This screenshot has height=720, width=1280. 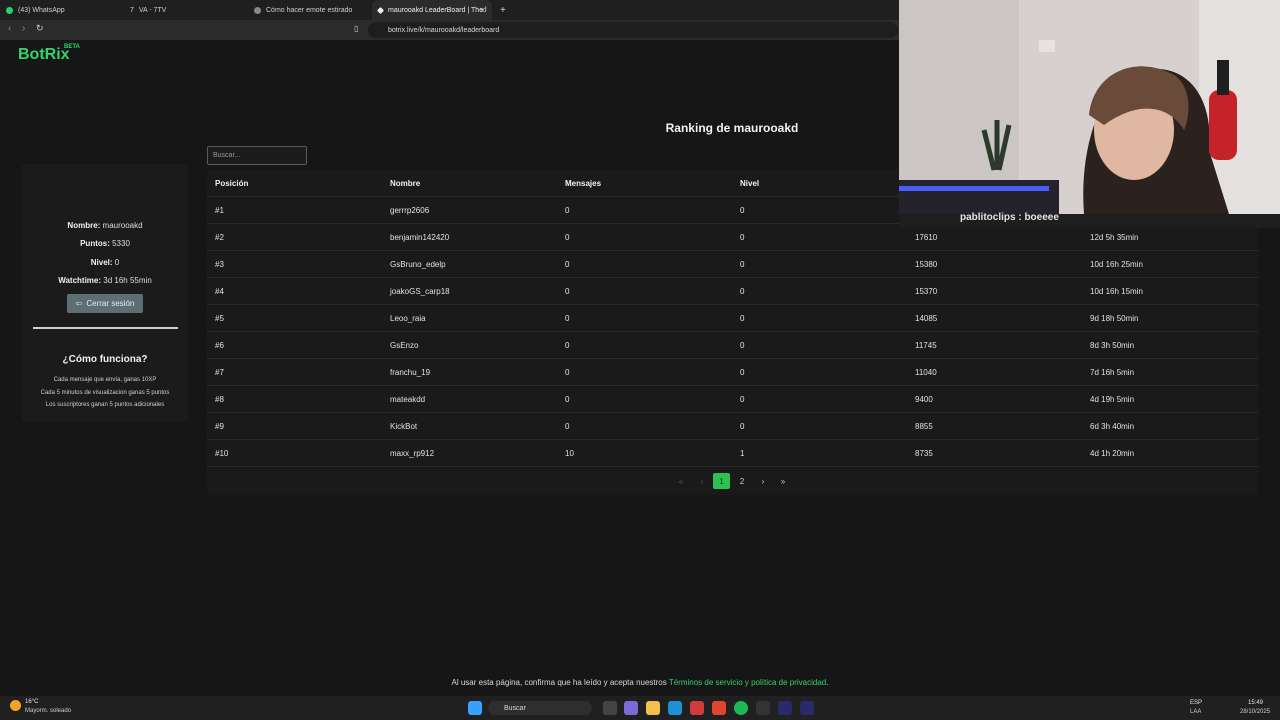 I want to click on clock-time: 15:49, so click(x=1255, y=703).